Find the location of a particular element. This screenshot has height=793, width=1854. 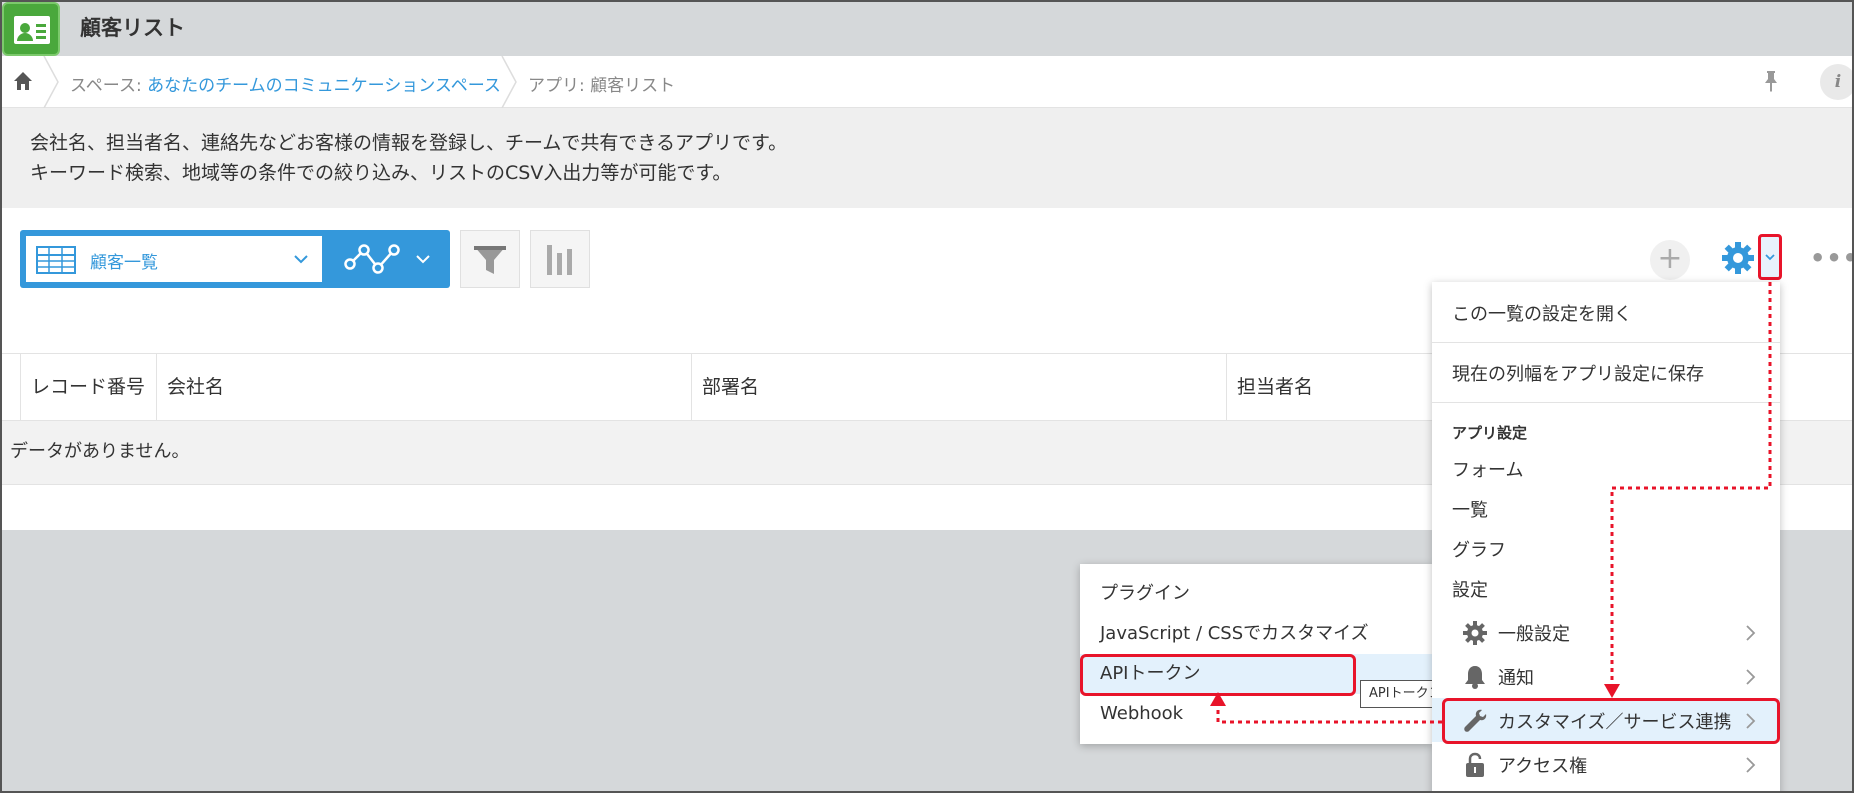

app-header: 顧客リスト is located at coordinates (927, 28).